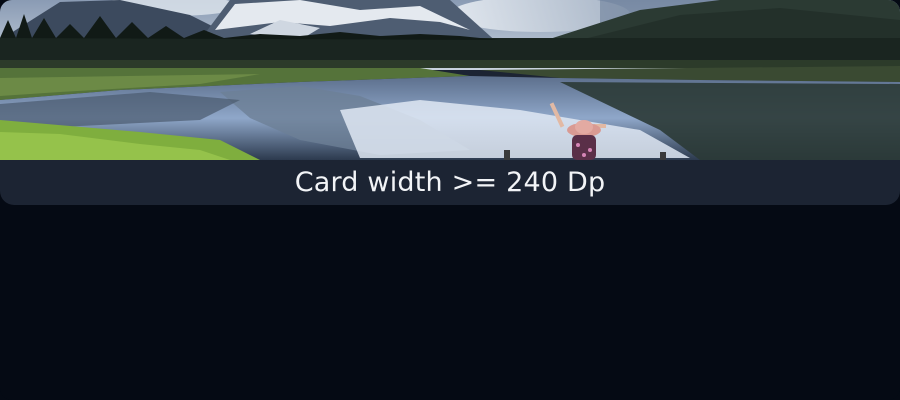 The image size is (900, 400). I want to click on card-caption-bar: Card width >= 240 Dp, so click(450, 182).